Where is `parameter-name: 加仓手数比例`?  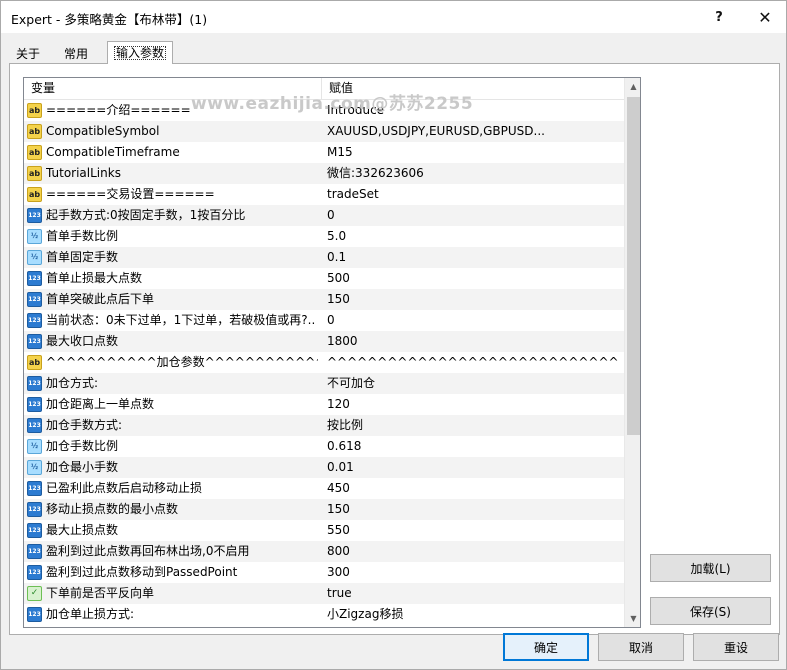
parameter-name: 加仓手数比例 is located at coordinates (82, 446).